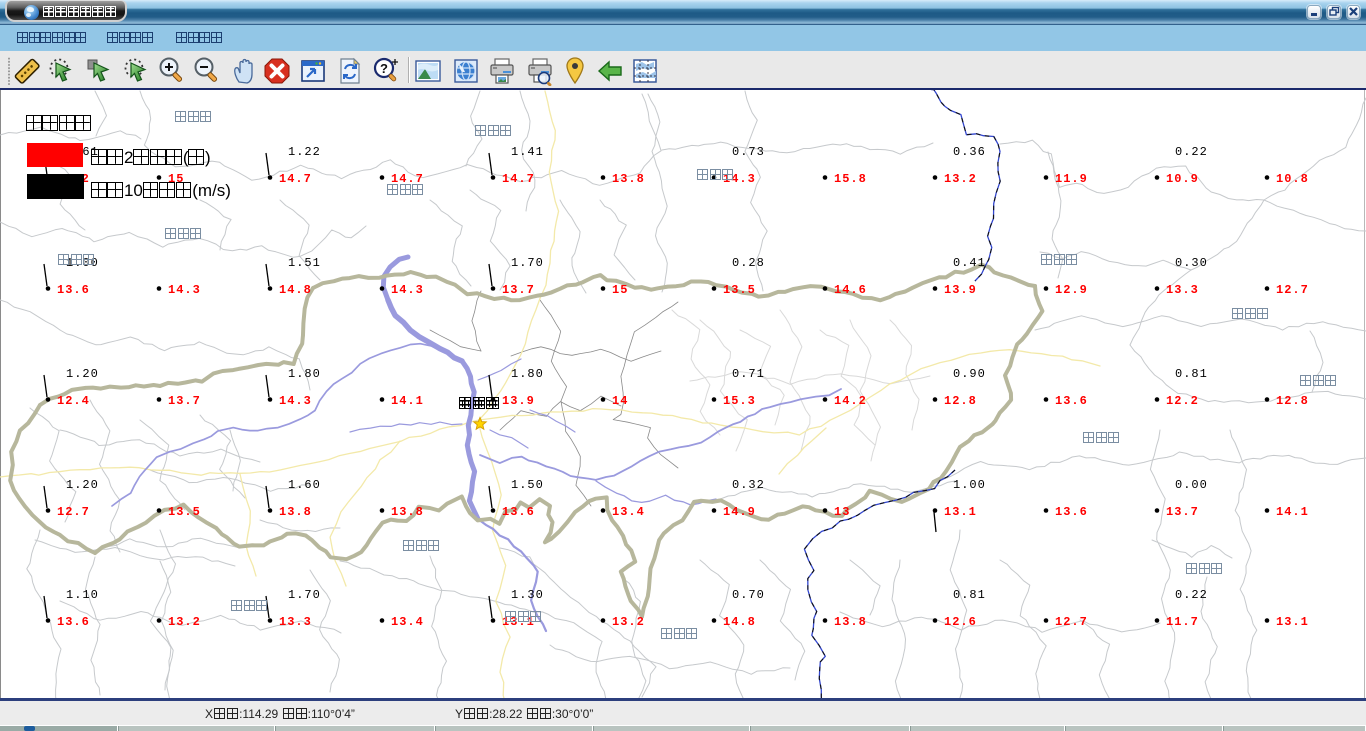 The image size is (1366, 731). I want to click on svg-text: 15, so click(620, 290).